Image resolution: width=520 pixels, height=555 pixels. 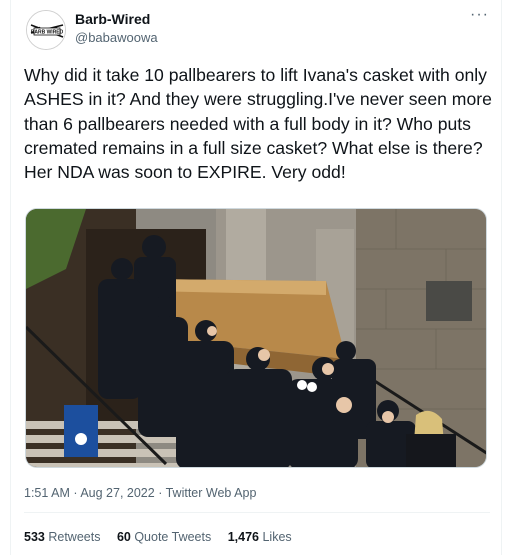 What do you see at coordinates (47, 493) in the screenshot?
I see `tweet-time: 1:51 AM` at bounding box center [47, 493].